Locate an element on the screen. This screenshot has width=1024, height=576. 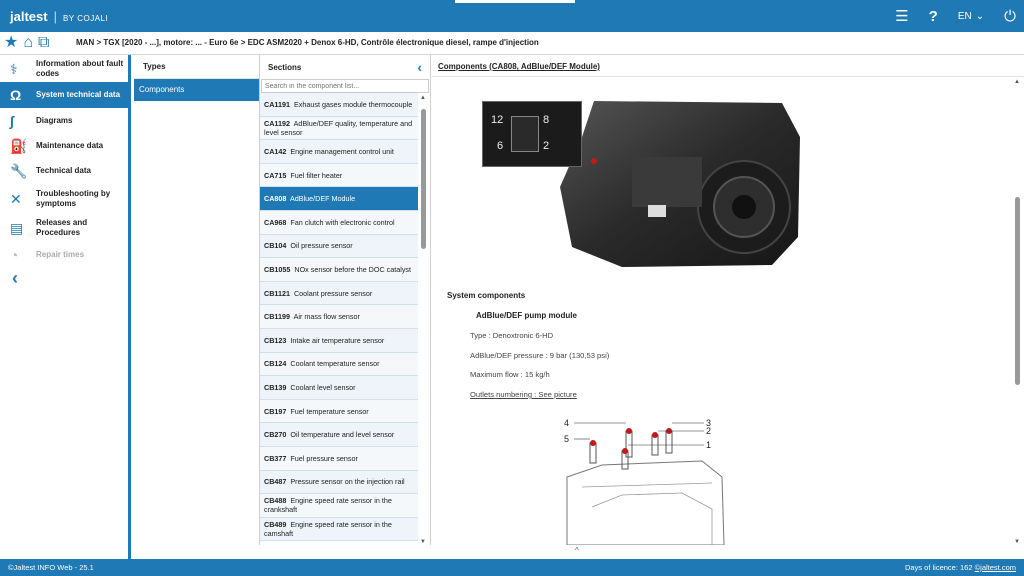
sidebar-item-system-technical-data: Ω System technical data is located at coordinates (64, 95).